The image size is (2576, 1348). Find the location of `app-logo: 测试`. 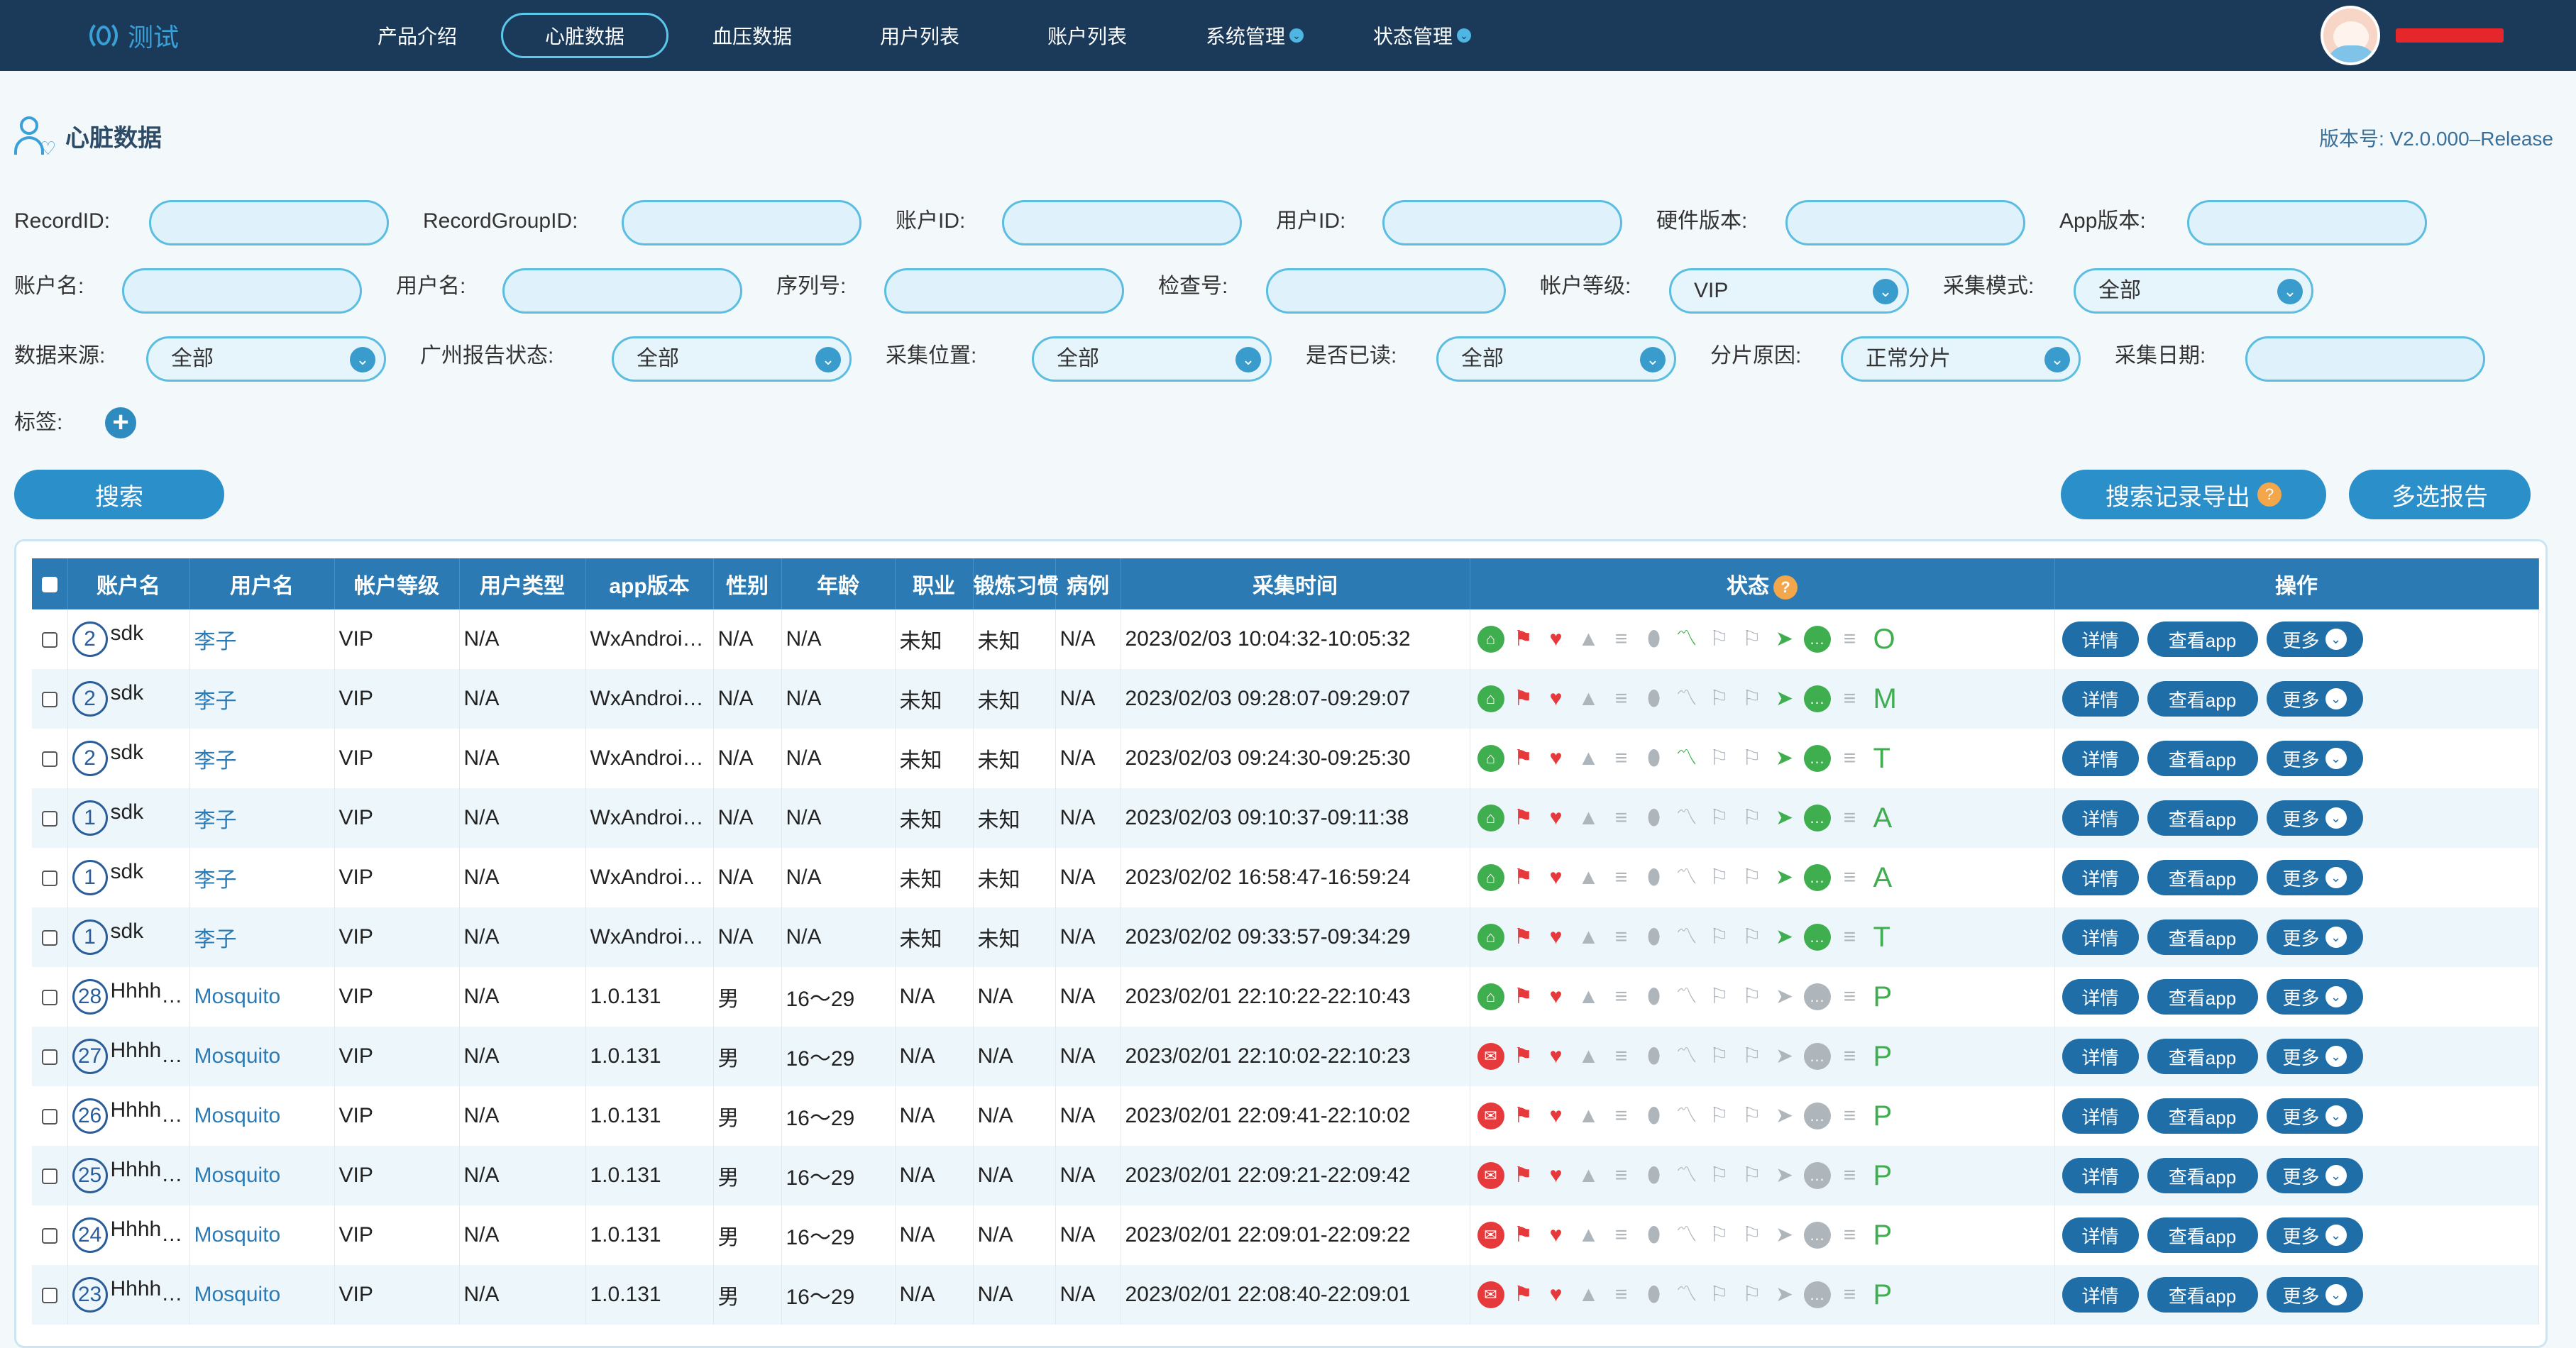

app-logo: 测试 is located at coordinates (132, 35).